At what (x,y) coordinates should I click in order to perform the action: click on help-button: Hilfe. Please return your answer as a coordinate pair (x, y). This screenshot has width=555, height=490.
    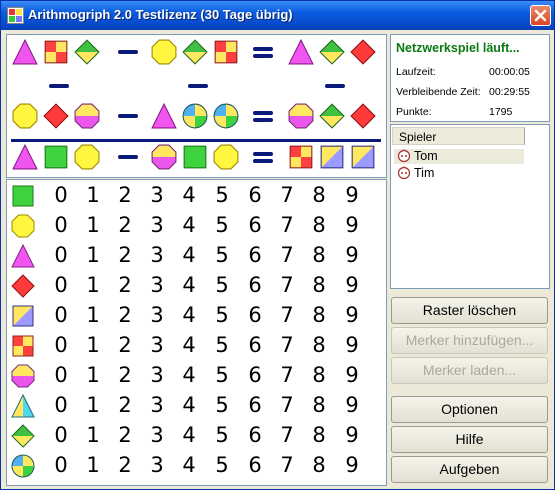
    Looking at the image, I should click on (469, 439).